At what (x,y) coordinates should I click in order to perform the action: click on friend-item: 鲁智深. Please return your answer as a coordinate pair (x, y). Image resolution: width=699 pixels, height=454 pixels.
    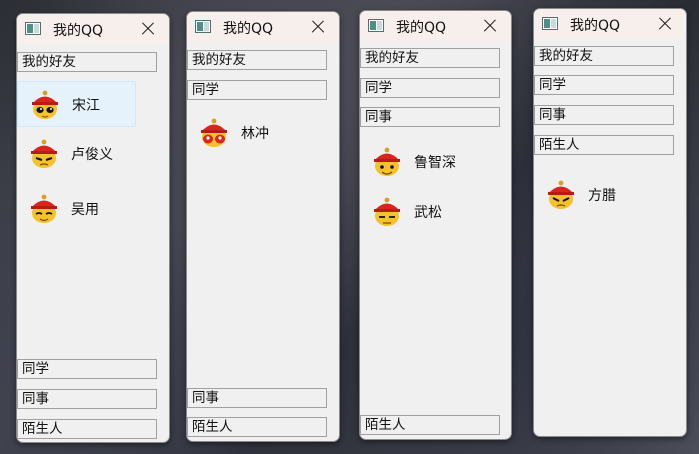
    Looking at the image, I should click on (419, 162).